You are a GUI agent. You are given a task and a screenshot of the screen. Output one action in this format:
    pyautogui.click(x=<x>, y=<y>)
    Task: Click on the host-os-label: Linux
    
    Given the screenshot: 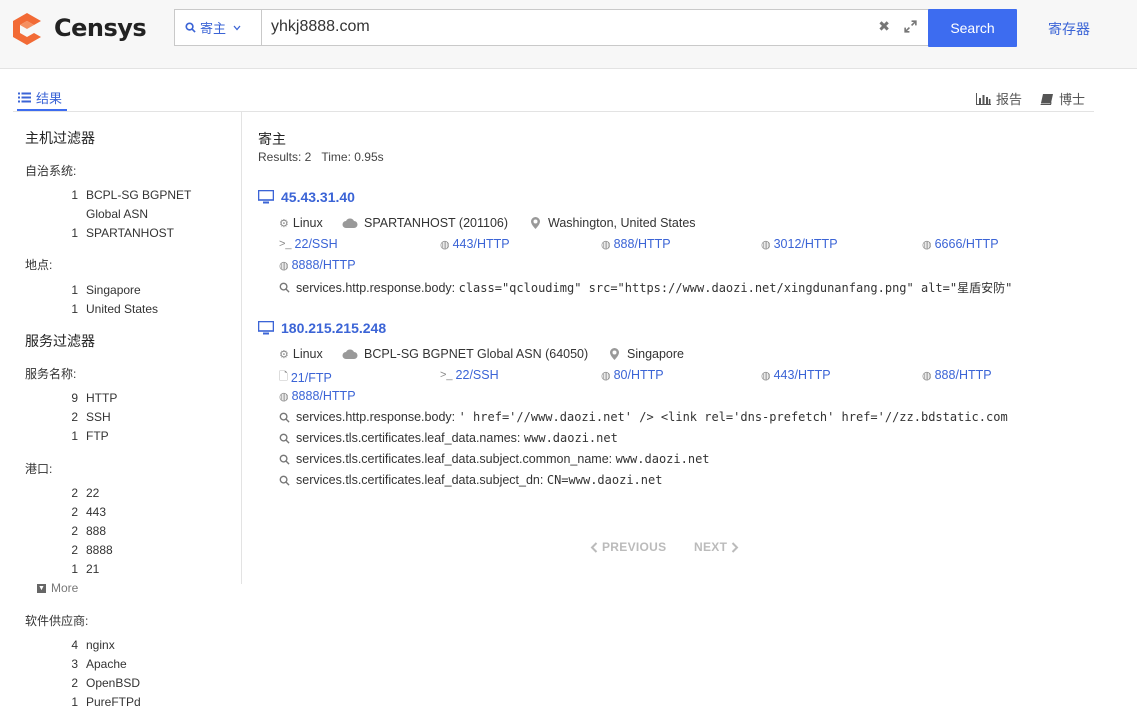 What is the action you would take?
    pyautogui.click(x=307, y=354)
    